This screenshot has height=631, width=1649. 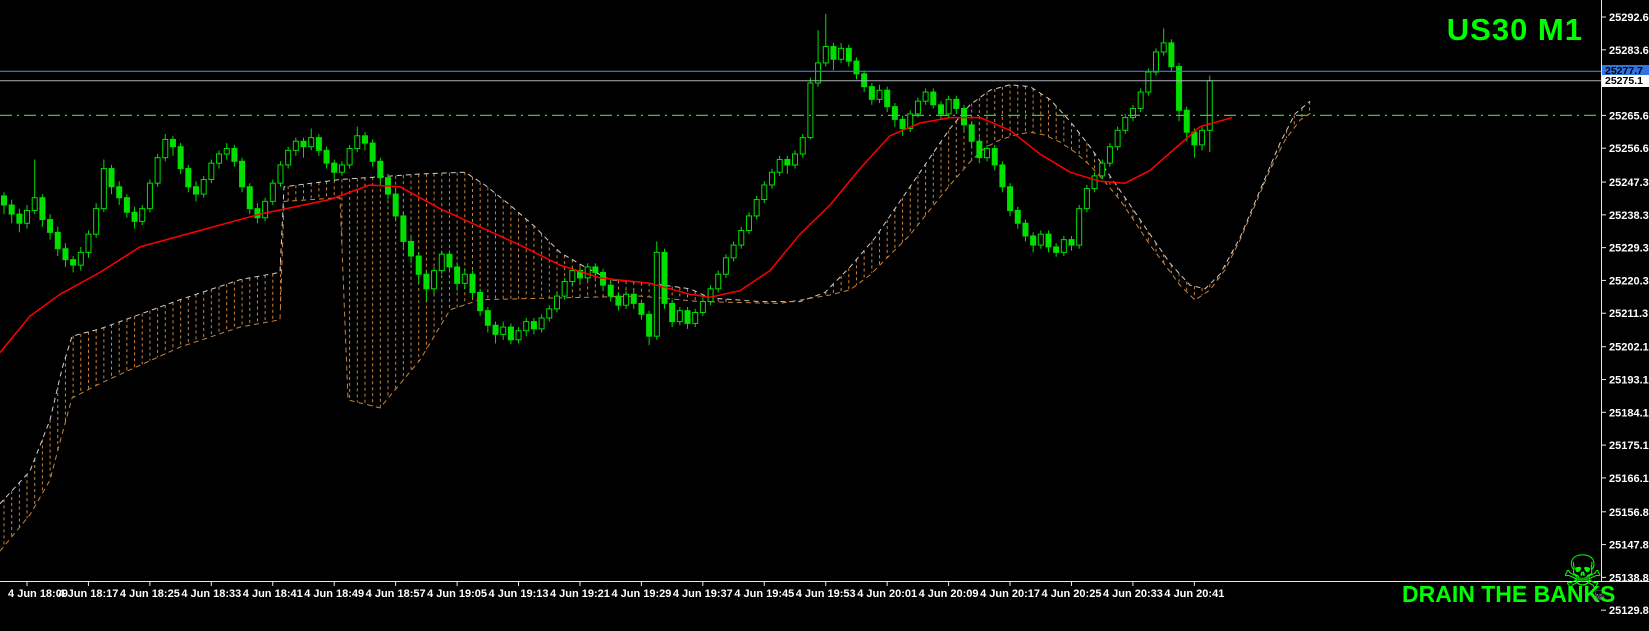 I want to click on time-label: 4 Jun 19:53, so click(x=826, y=594).